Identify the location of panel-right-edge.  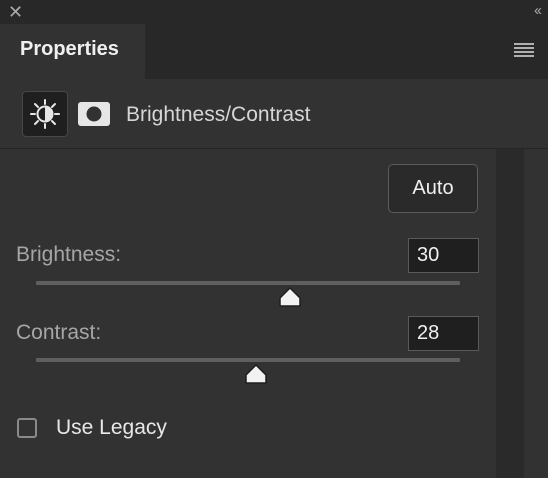
(536, 313).